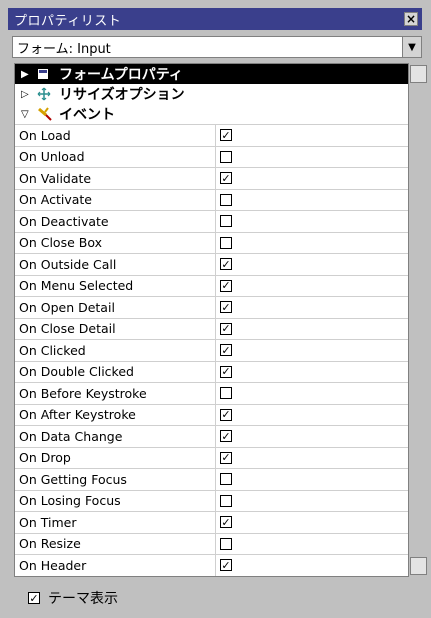 The image size is (431, 618). What do you see at coordinates (211, 178) in the screenshot?
I see `event-row: On Validate ✓` at bounding box center [211, 178].